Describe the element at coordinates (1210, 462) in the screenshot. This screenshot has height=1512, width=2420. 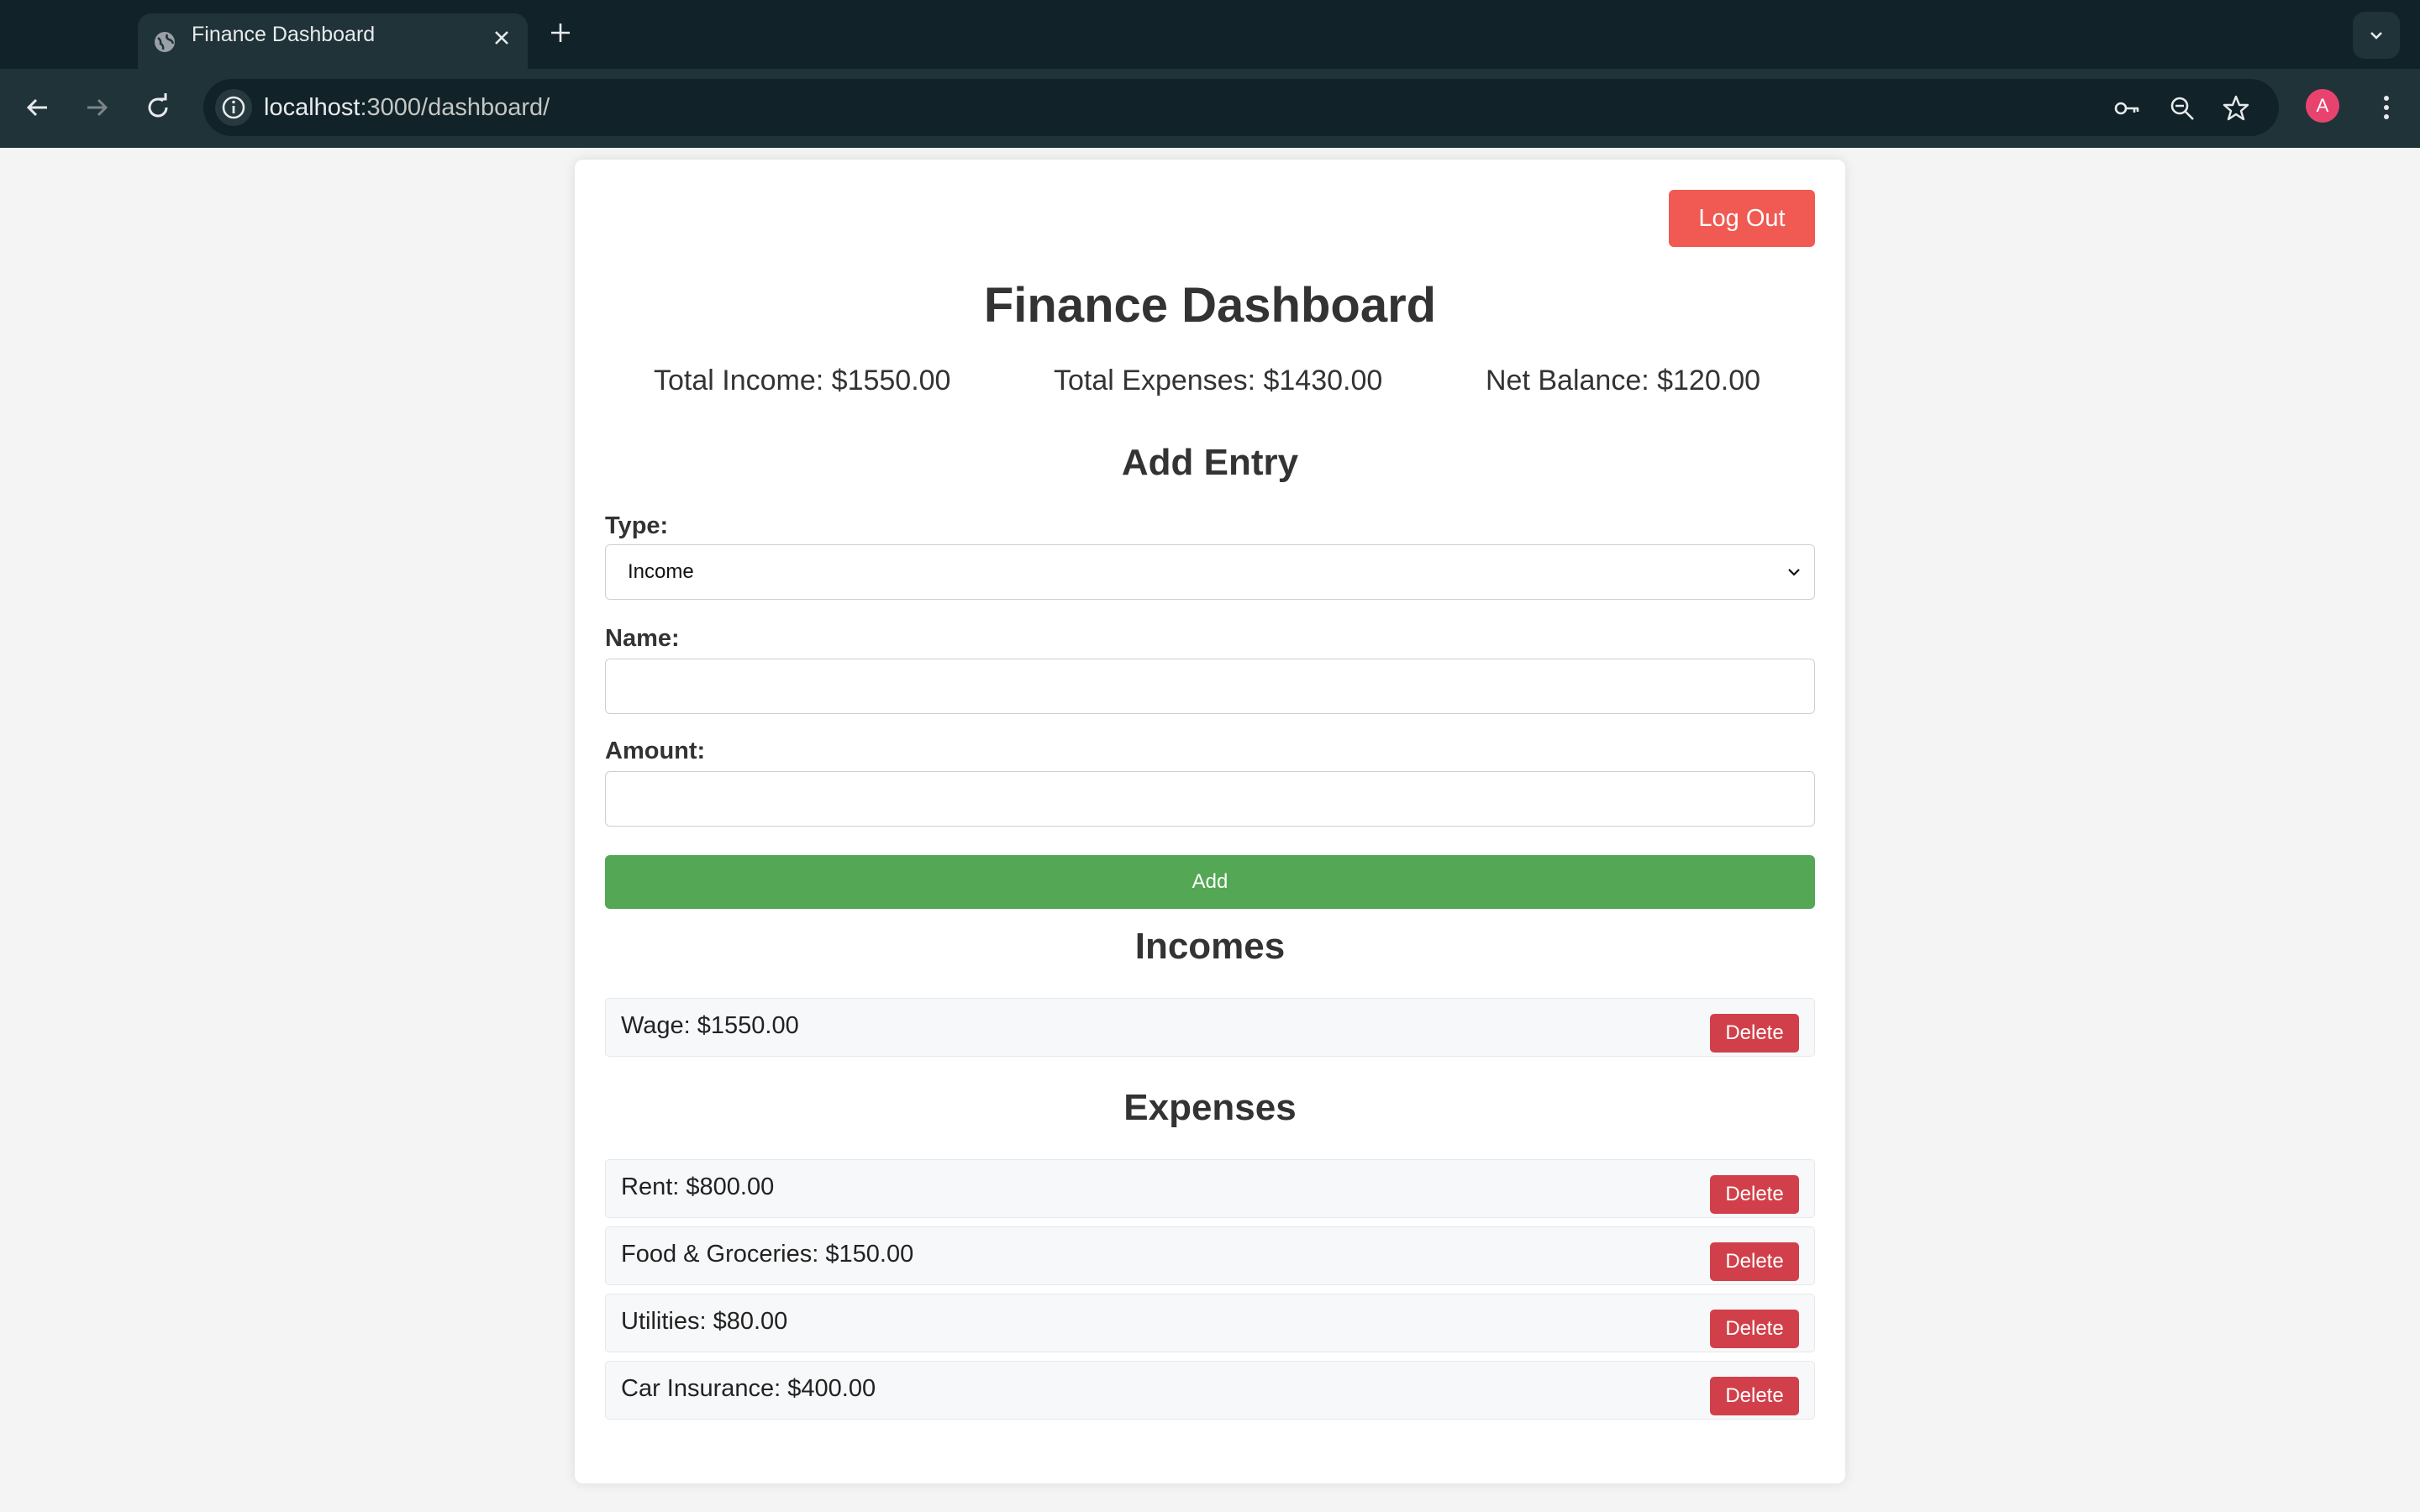
I see `add-entry-heading: Add Entry` at that location.